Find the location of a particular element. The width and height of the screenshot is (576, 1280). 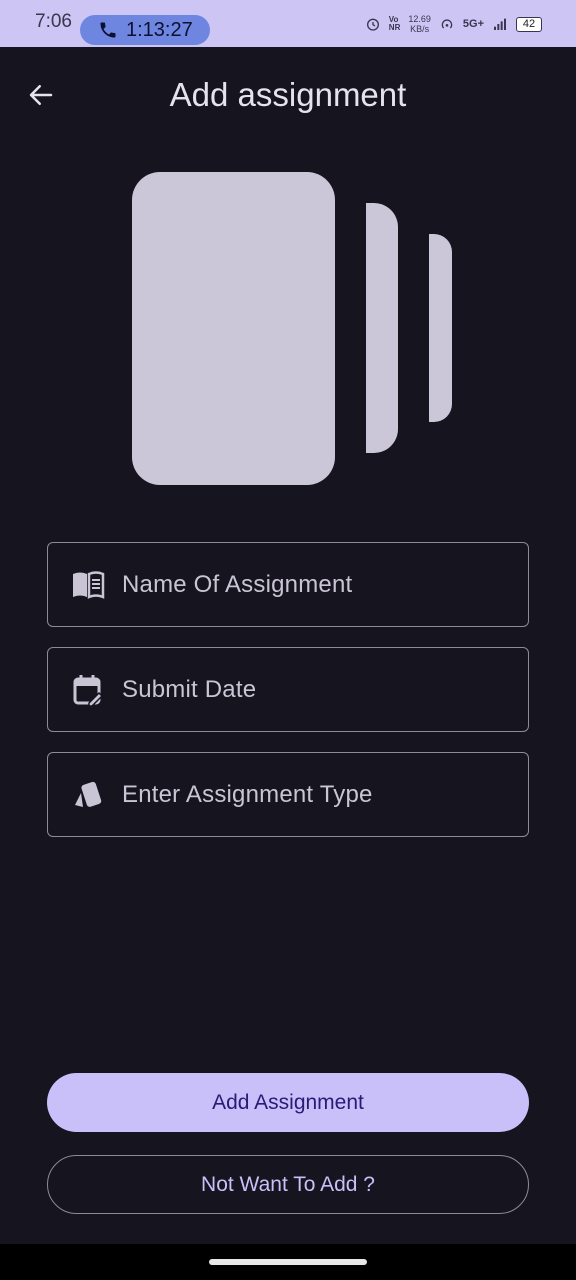

add-assignment-button: Add Assignment is located at coordinates (288, 1102).